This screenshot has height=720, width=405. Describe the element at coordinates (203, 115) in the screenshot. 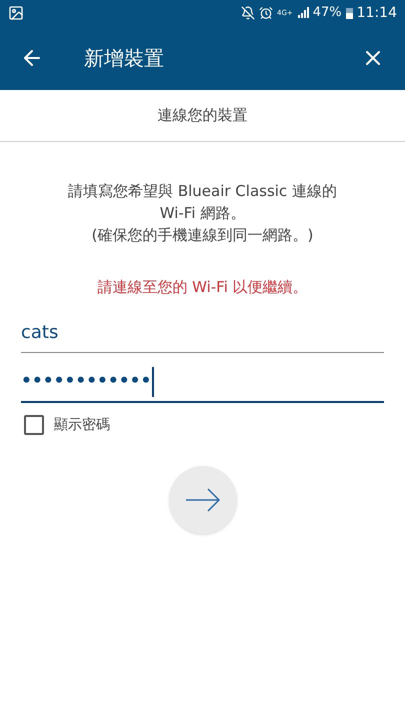

I see `step-title: 連線您的裝置` at that location.